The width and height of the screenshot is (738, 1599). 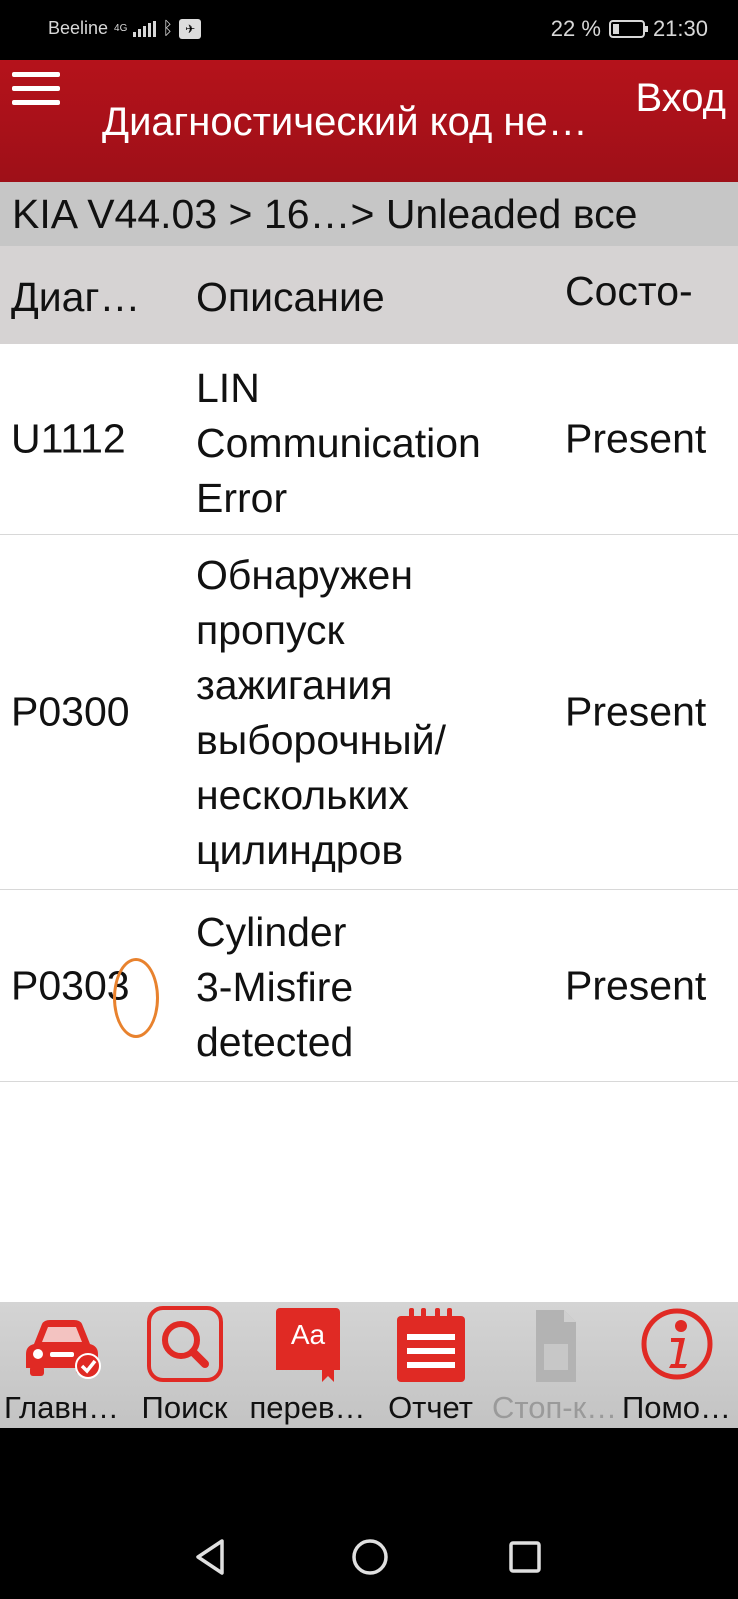 What do you see at coordinates (321, 740) in the screenshot?
I see `description-line: выборочный/` at bounding box center [321, 740].